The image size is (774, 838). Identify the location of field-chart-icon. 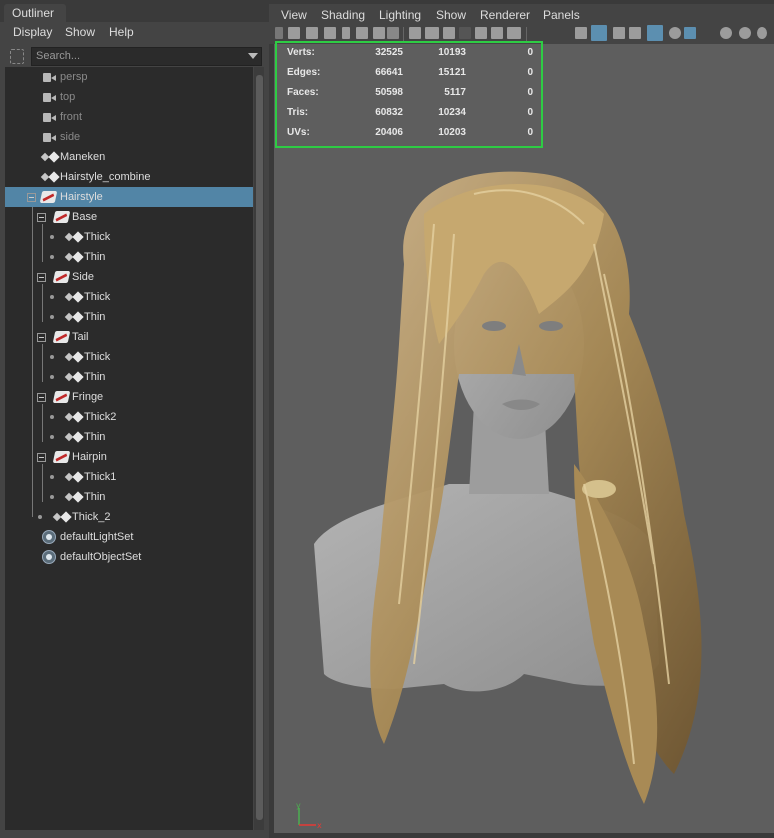
(481, 33).